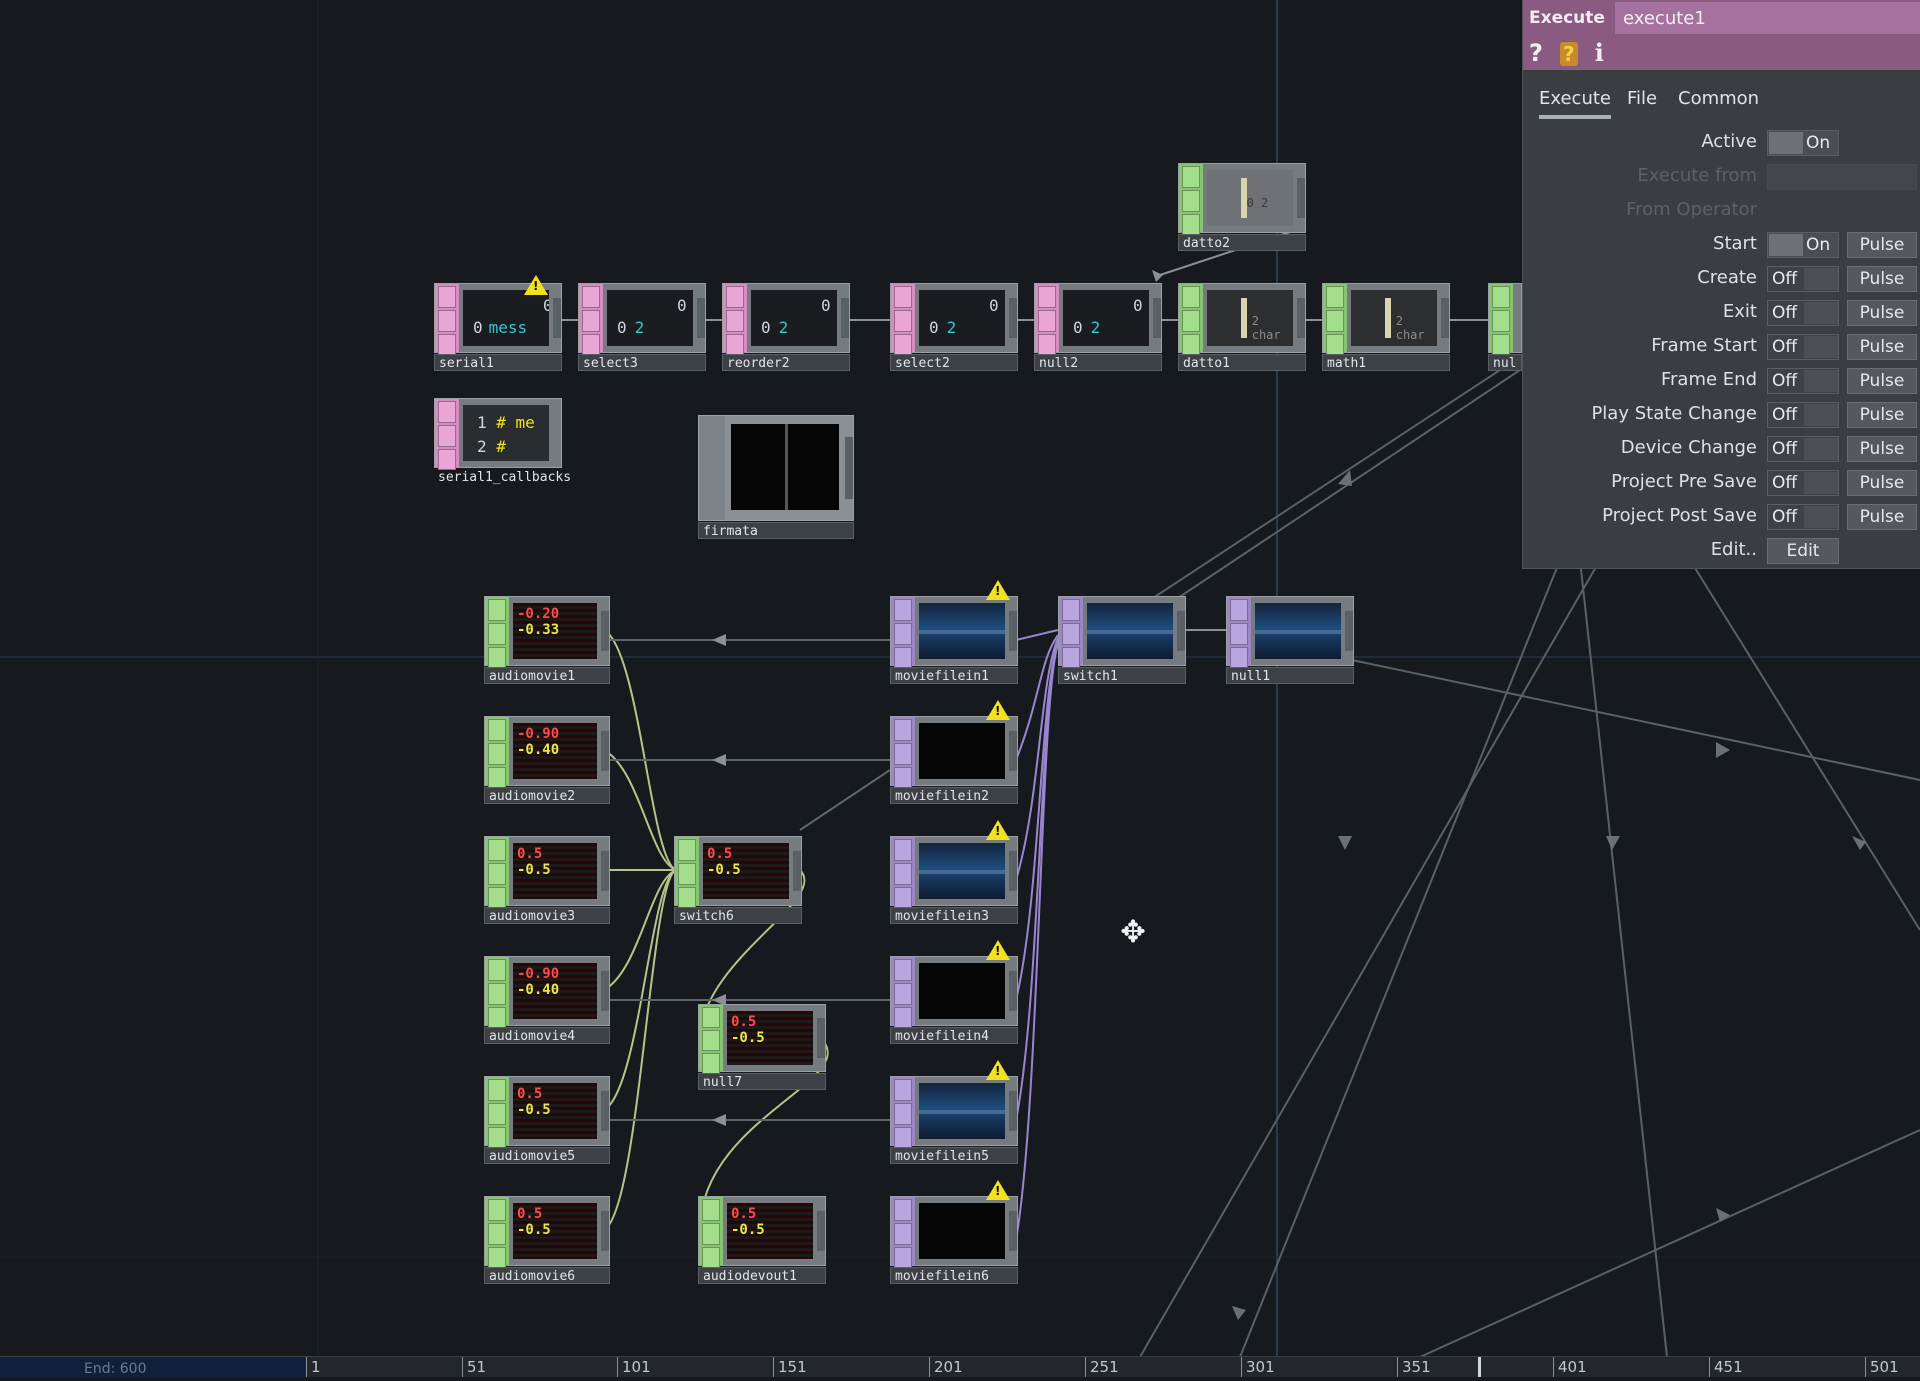 The width and height of the screenshot is (1920, 1381). Describe the element at coordinates (547, 915) in the screenshot. I see `node-label: audiomovie3` at that location.